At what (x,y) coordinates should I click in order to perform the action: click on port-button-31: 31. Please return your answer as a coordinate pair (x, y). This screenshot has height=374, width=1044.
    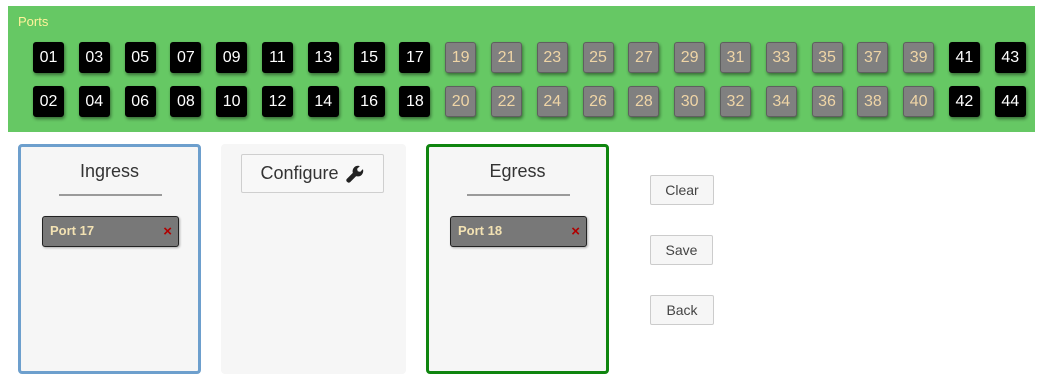
    Looking at the image, I should click on (735, 57).